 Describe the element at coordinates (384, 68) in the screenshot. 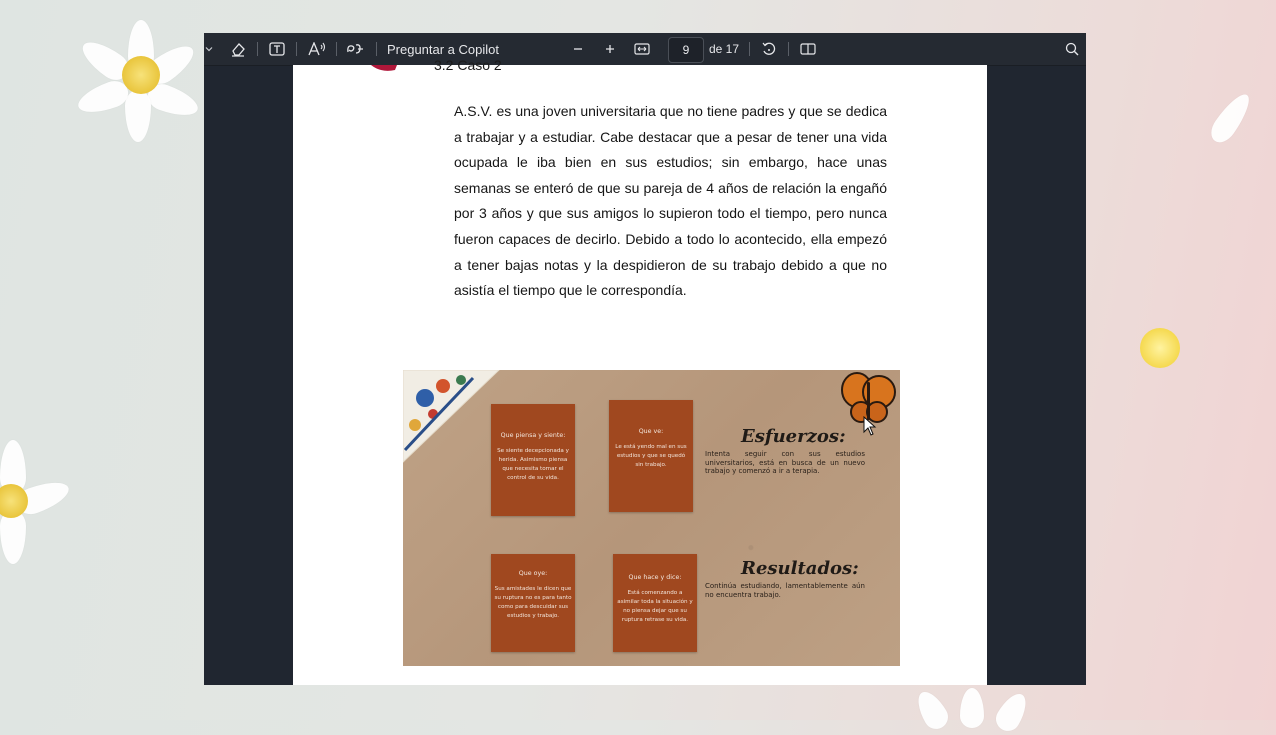

I see `decorative-red-mark` at that location.